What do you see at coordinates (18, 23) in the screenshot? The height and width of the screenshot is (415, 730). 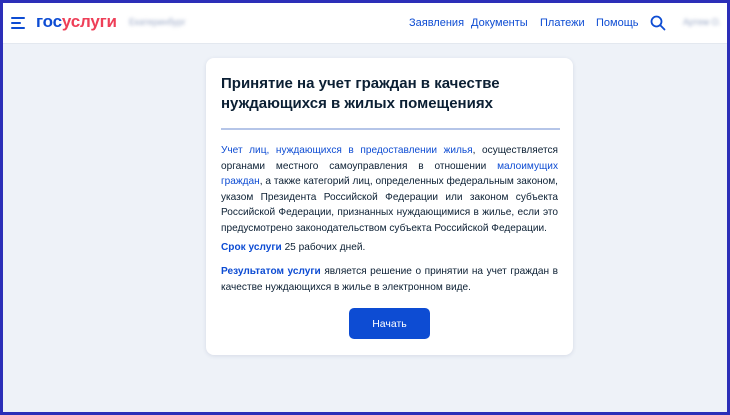 I see `menu-icon` at bounding box center [18, 23].